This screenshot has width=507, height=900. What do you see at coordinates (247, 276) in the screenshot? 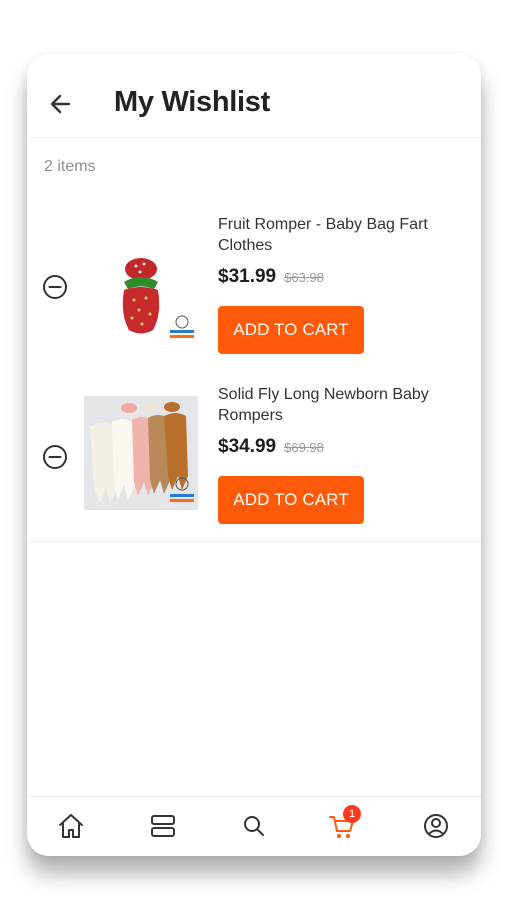
I see `product-price: $31.99` at bounding box center [247, 276].